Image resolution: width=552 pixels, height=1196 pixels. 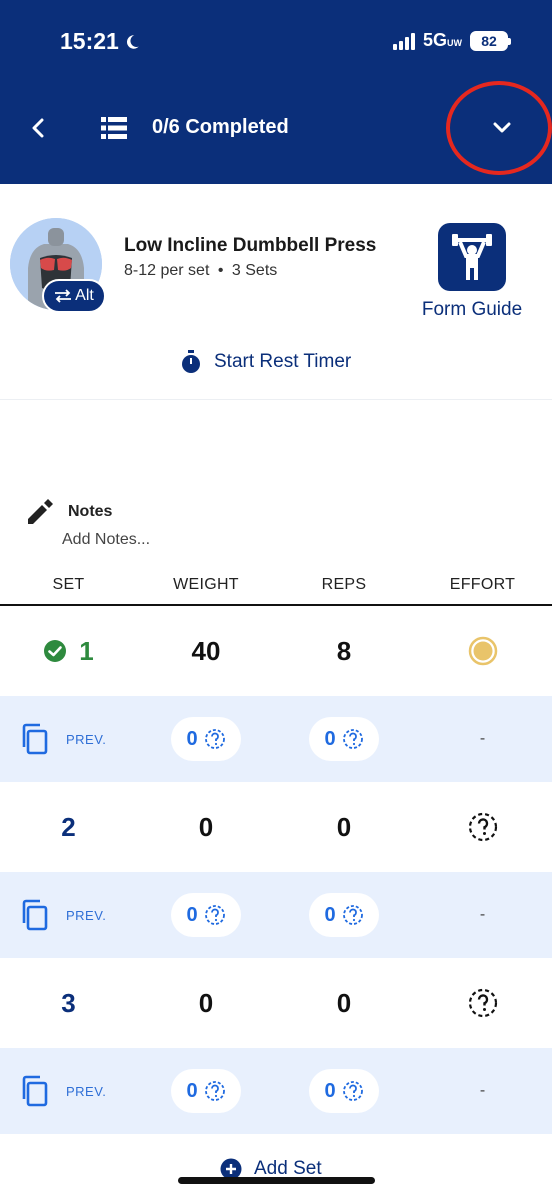 I want to click on battery-level: 82, so click(x=489, y=40).